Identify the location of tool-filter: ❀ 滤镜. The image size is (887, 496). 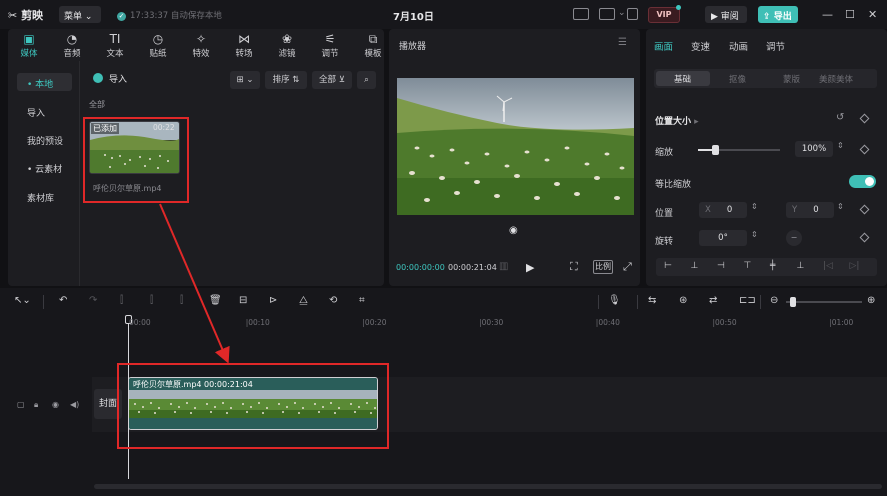
(287, 45).